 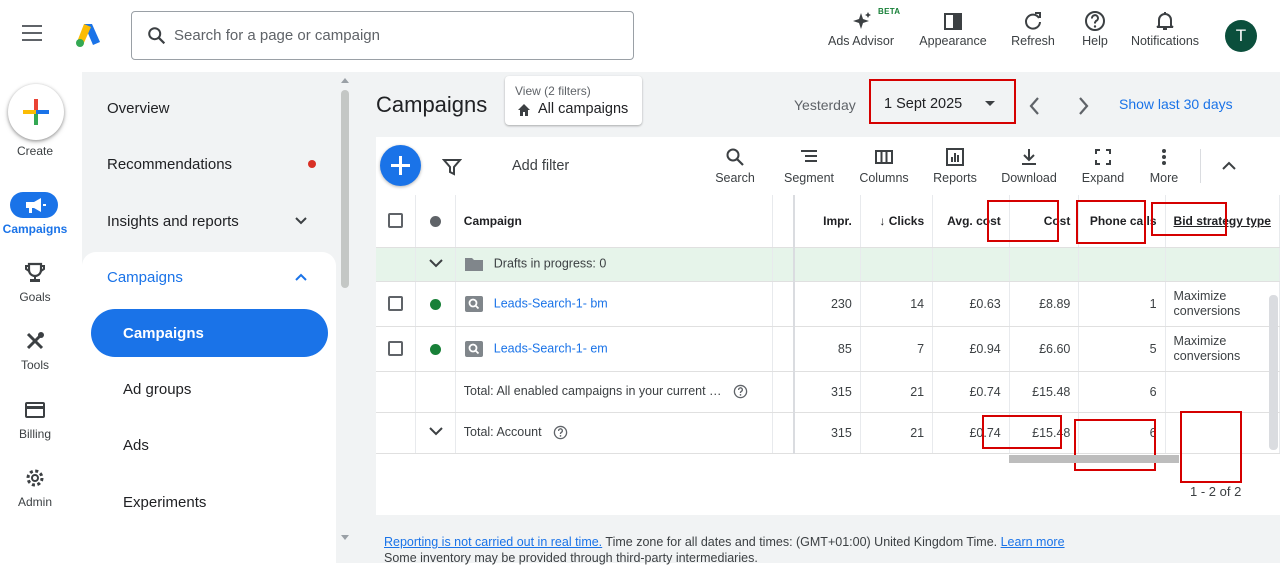 I want to click on nav-sub-campaigns: Campaigns, so click(x=163, y=333).